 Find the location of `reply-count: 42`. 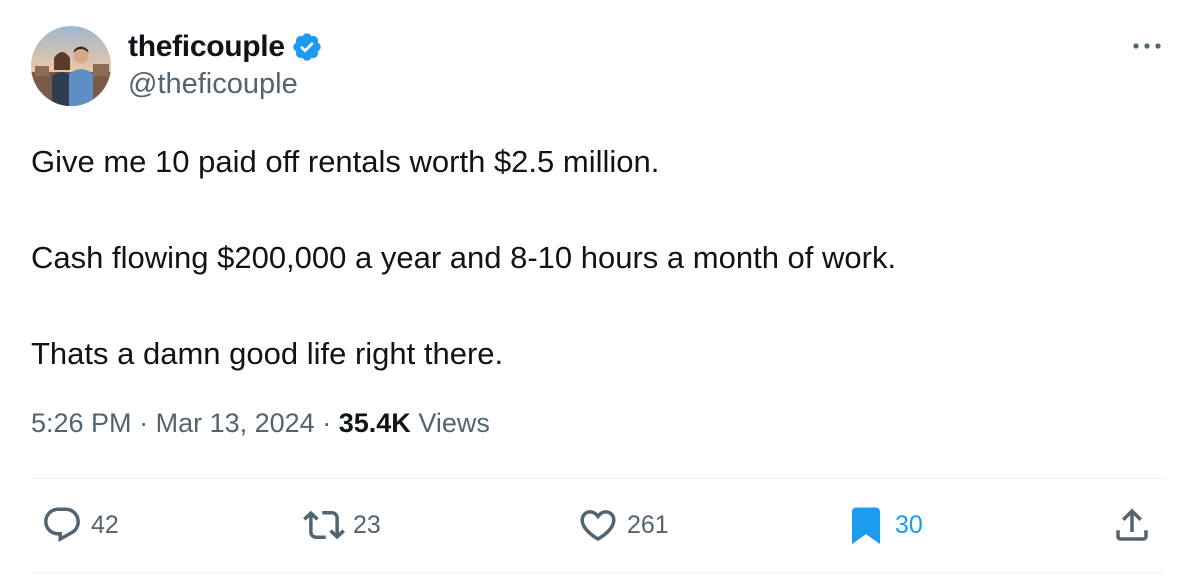

reply-count: 42 is located at coordinates (105, 524).